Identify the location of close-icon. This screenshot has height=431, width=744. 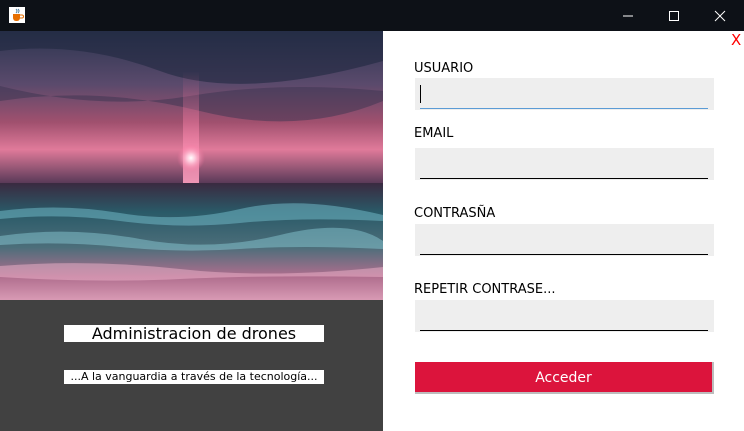
(720, 15).